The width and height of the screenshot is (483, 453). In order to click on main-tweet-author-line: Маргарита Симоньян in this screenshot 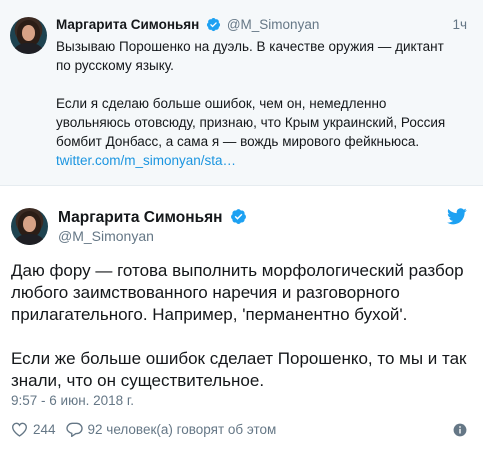, I will do `click(153, 217)`.